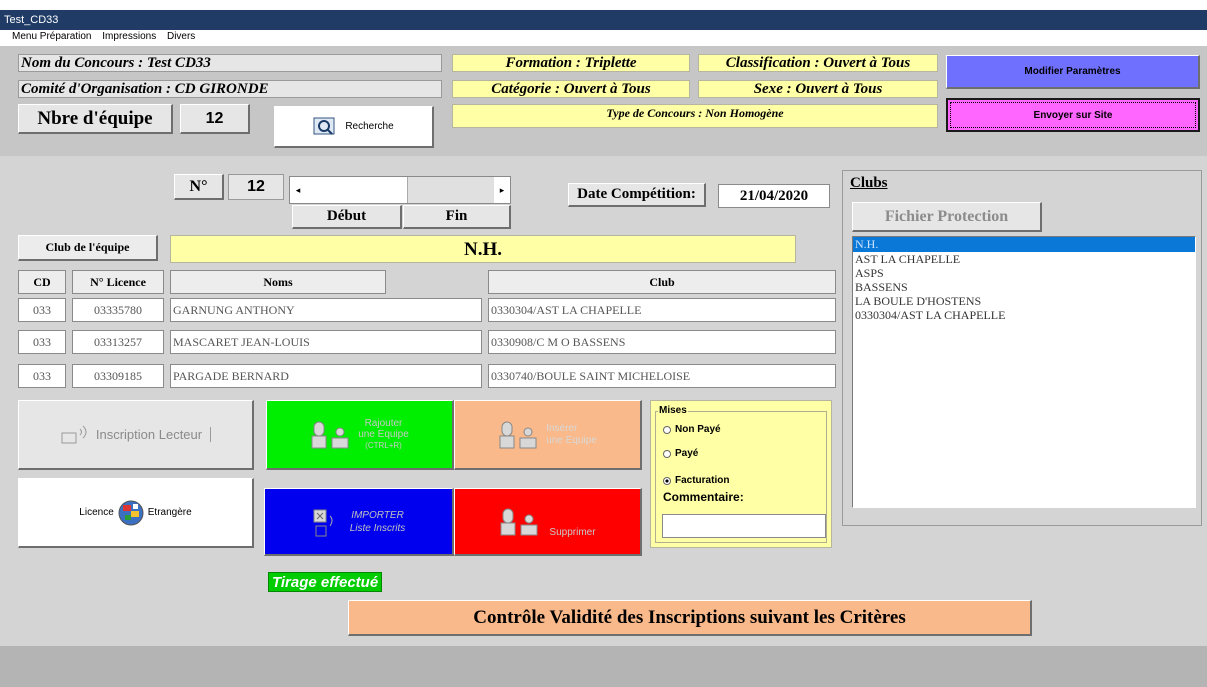  What do you see at coordinates (118, 376) in the screenshot?
I see `row3-licence: 03309185` at bounding box center [118, 376].